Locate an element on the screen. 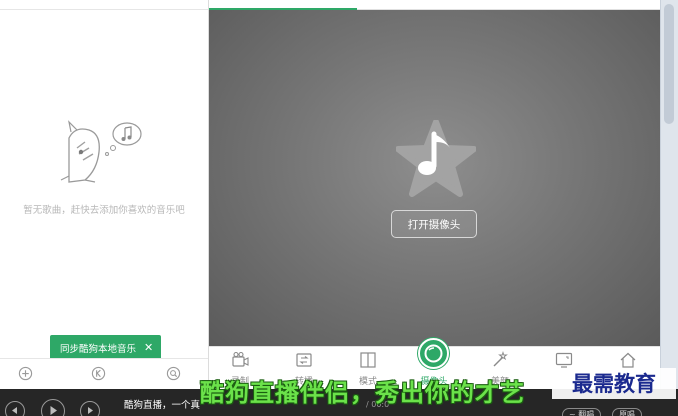 The width and height of the screenshot is (678, 416). sync-button-label: 同步酷狗本地音乐 is located at coordinates (98, 349).